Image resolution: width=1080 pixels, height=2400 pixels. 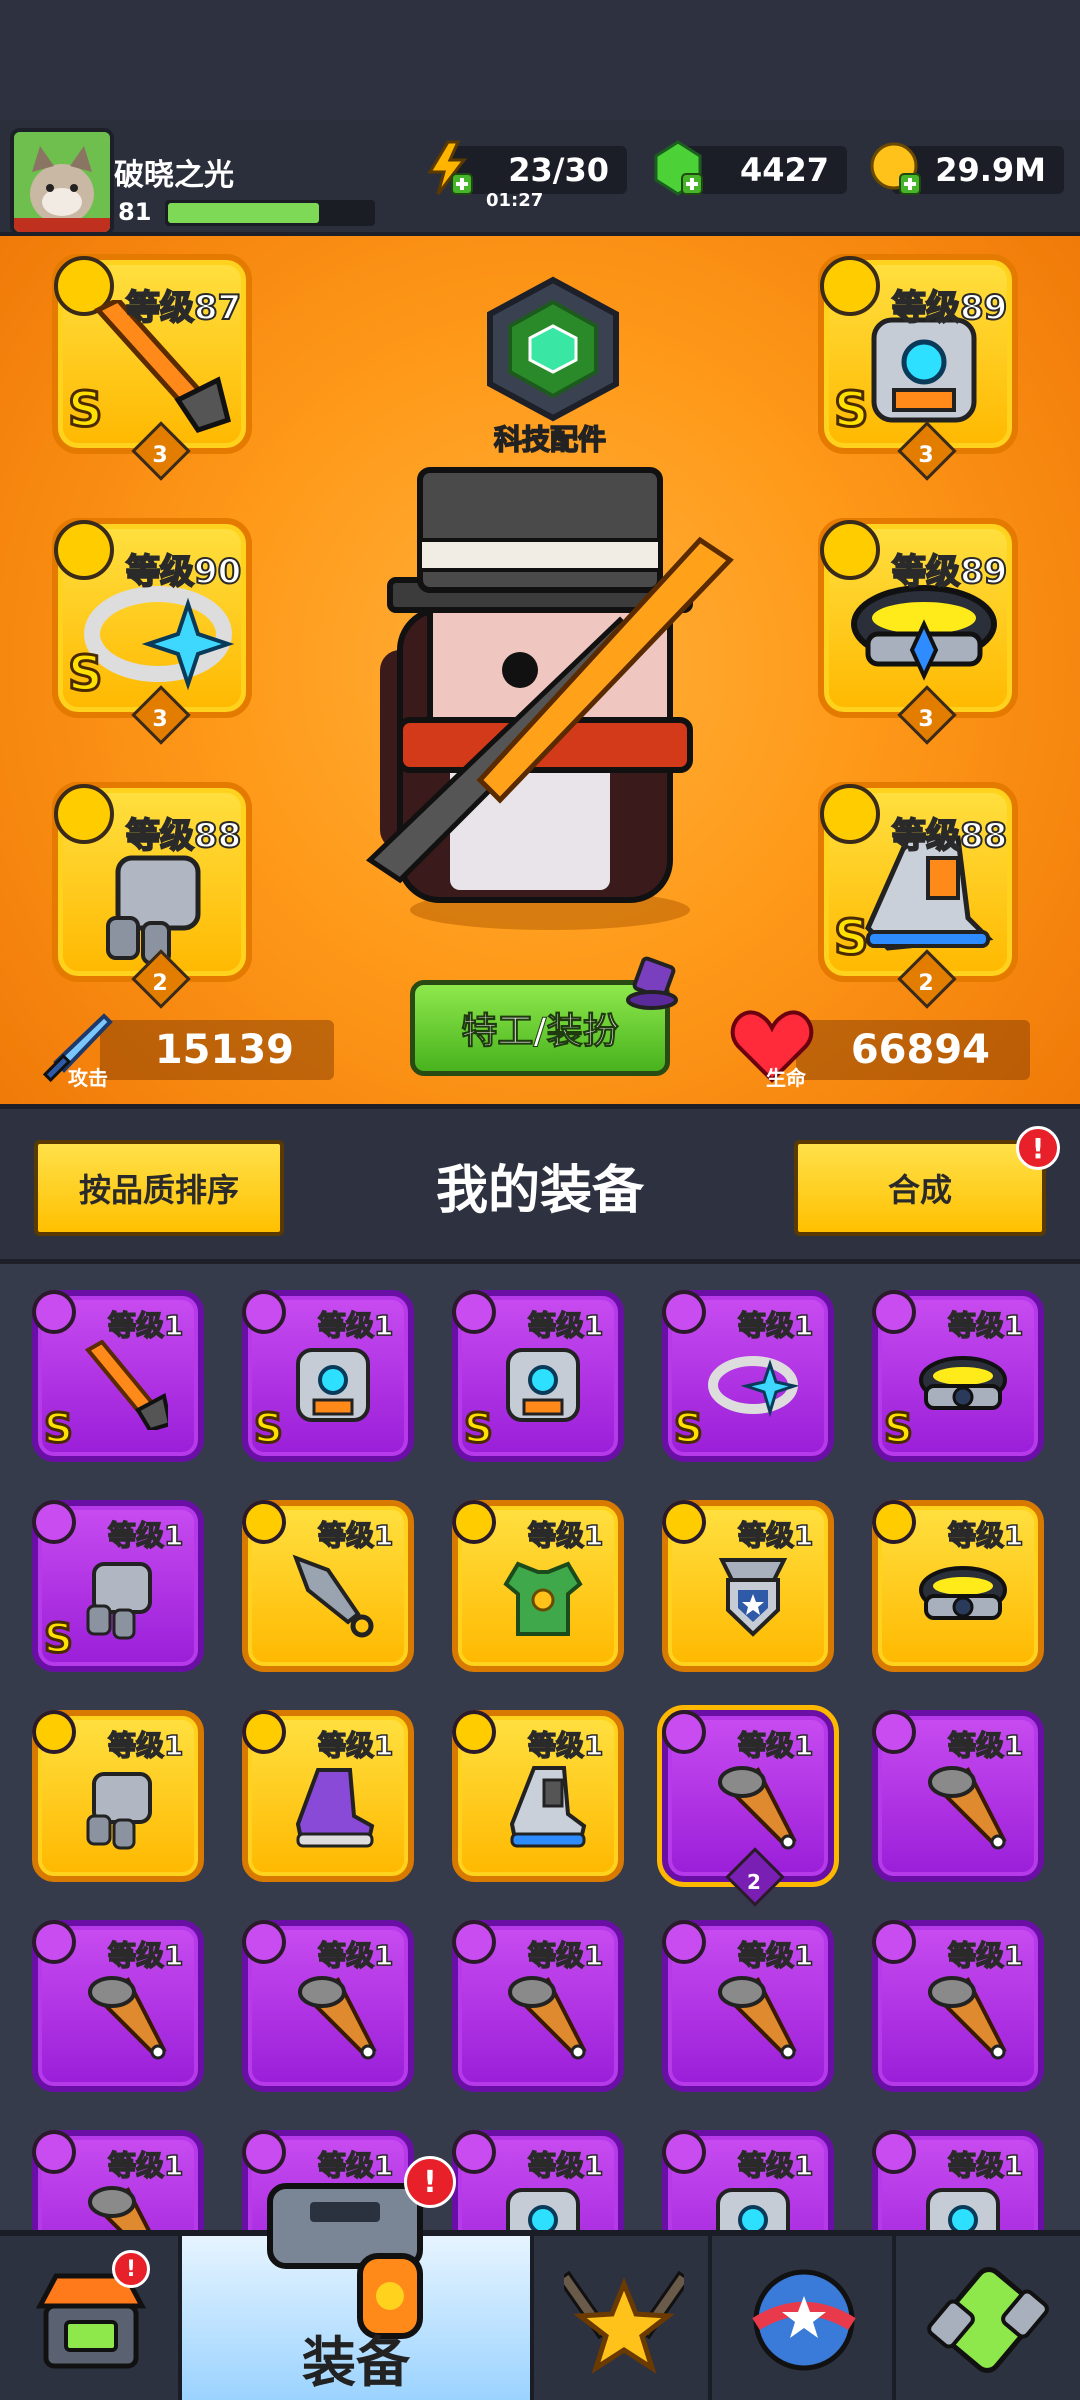 What do you see at coordinates (949, 308) in the screenshot?
I see `slot-level: 等级89` at bounding box center [949, 308].